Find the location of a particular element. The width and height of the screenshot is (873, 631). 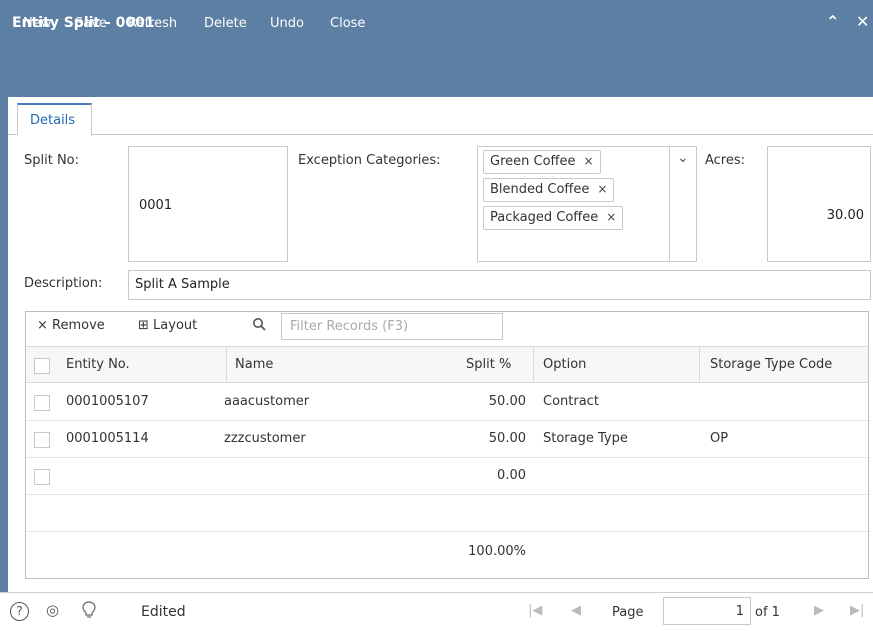

page-number-value: 1 is located at coordinates (739, 611).